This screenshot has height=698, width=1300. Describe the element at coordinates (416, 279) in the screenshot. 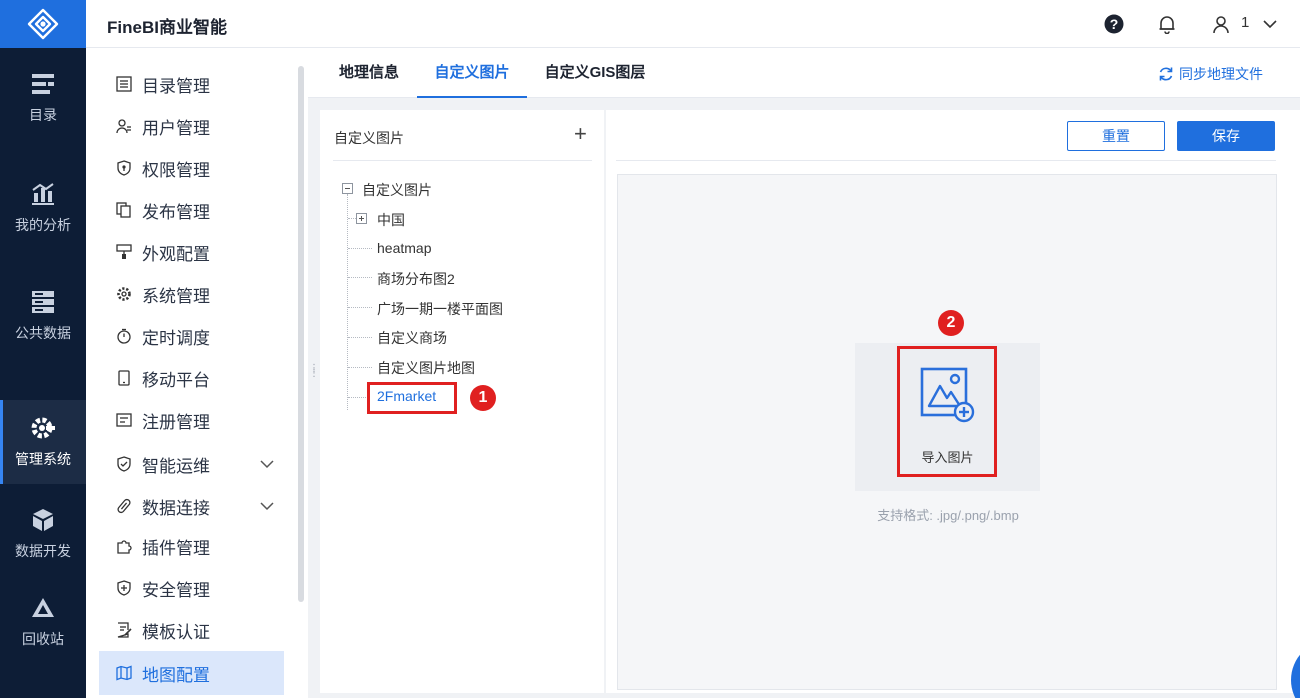

I see `tree-node: 商场分布图2` at that location.